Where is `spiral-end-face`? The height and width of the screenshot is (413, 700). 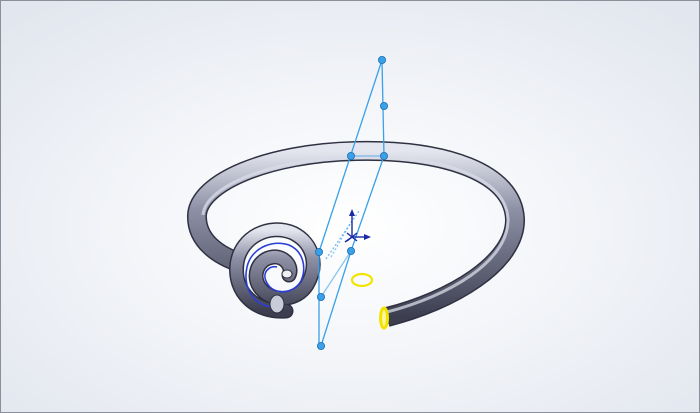 spiral-end-face is located at coordinates (287, 274).